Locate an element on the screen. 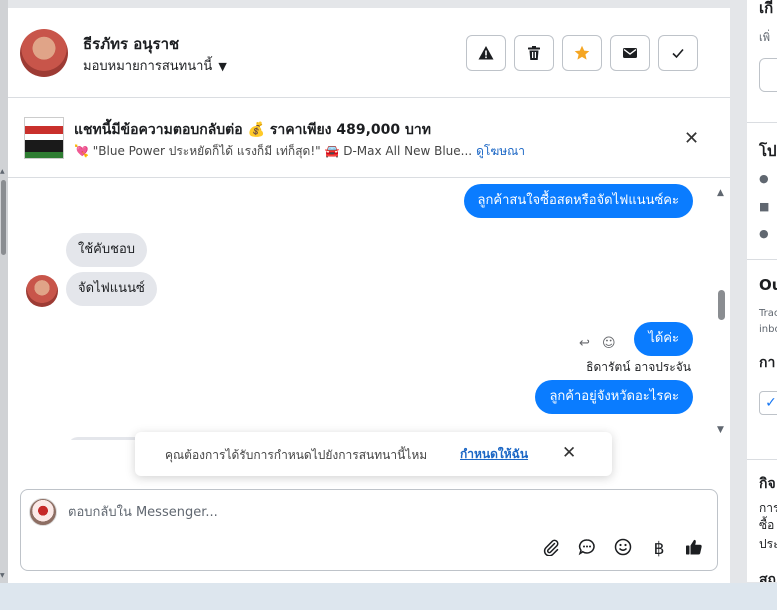 The image size is (777, 610). panel-text: ซื้อ is located at coordinates (767, 525).